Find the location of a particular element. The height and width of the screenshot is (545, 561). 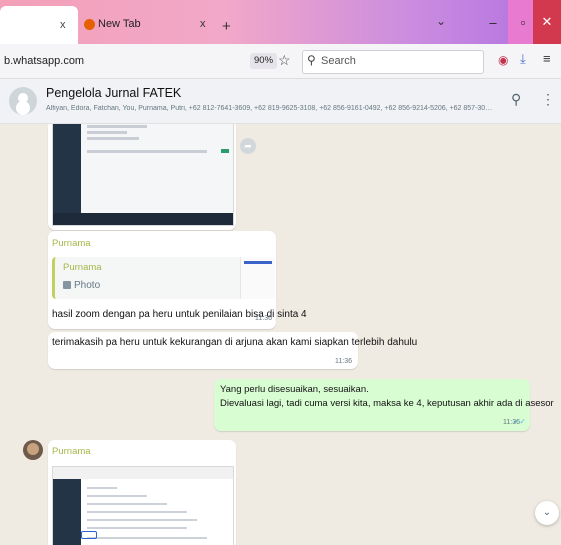

thumbnail-highlight is located at coordinates (89, 535).